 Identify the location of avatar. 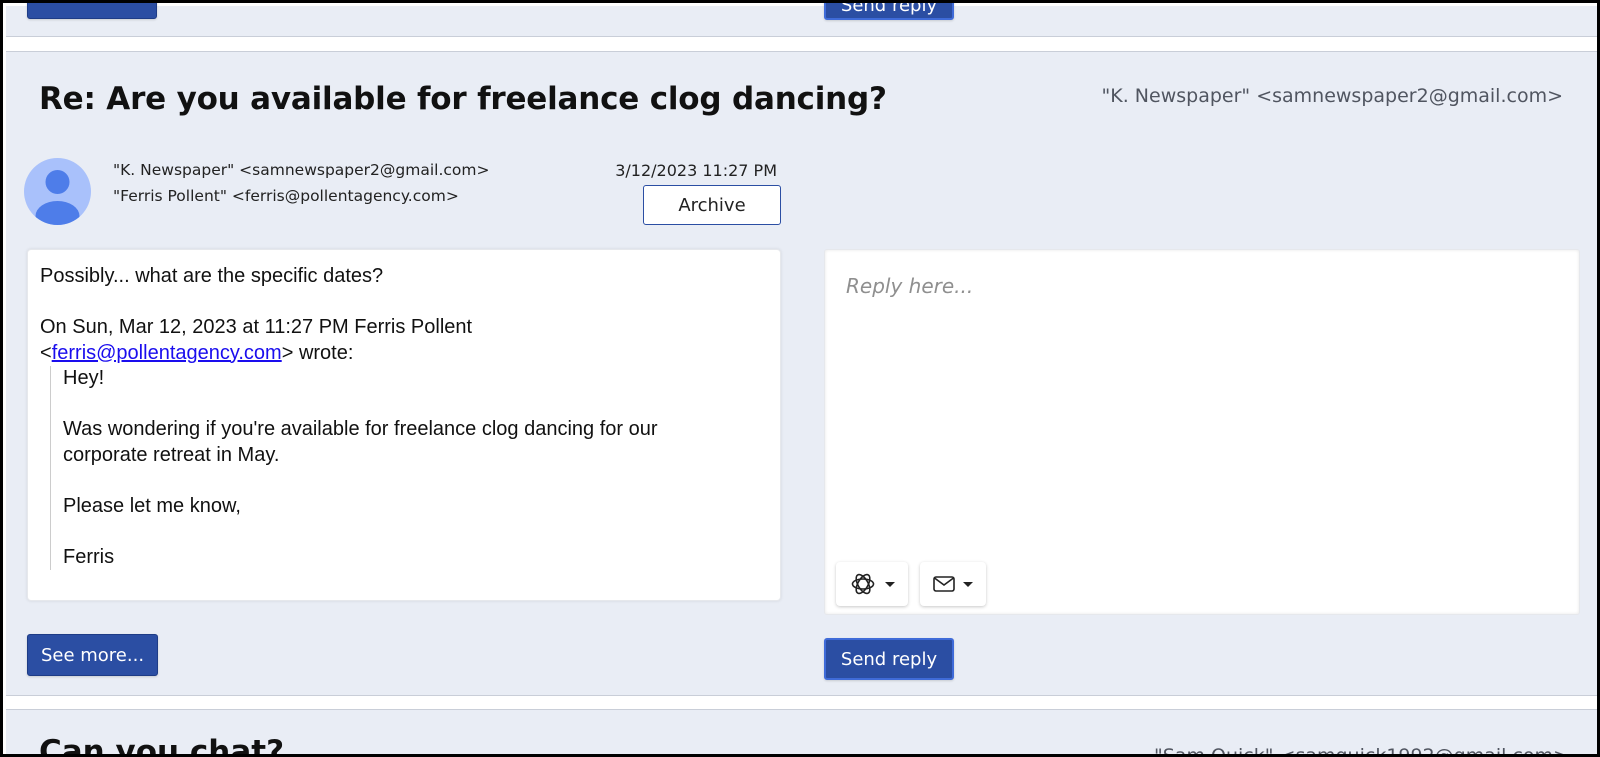
(57, 191).